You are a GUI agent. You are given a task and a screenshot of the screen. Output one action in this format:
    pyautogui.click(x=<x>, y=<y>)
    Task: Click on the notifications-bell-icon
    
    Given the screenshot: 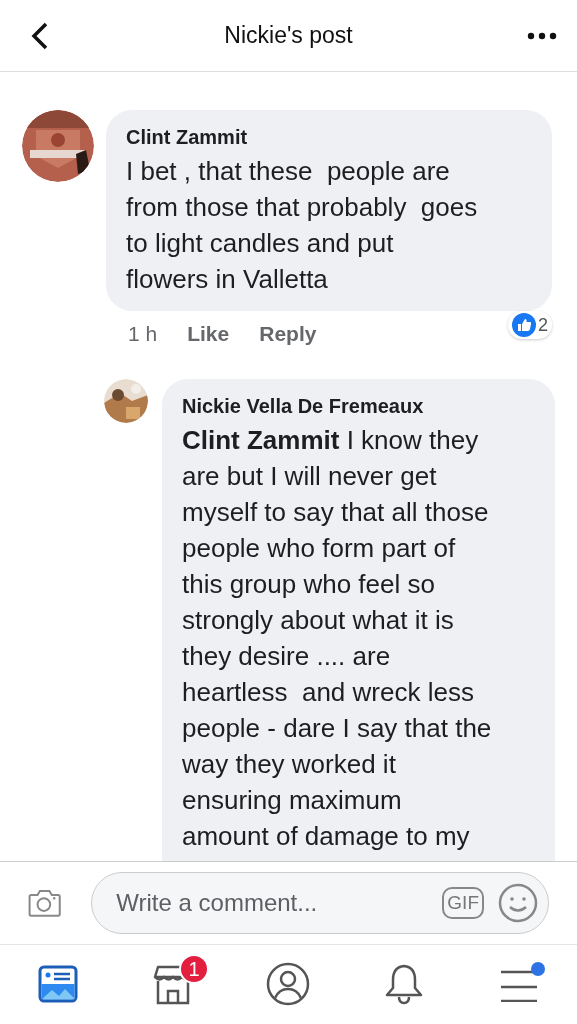 What is the action you would take?
    pyautogui.click(x=403, y=984)
    